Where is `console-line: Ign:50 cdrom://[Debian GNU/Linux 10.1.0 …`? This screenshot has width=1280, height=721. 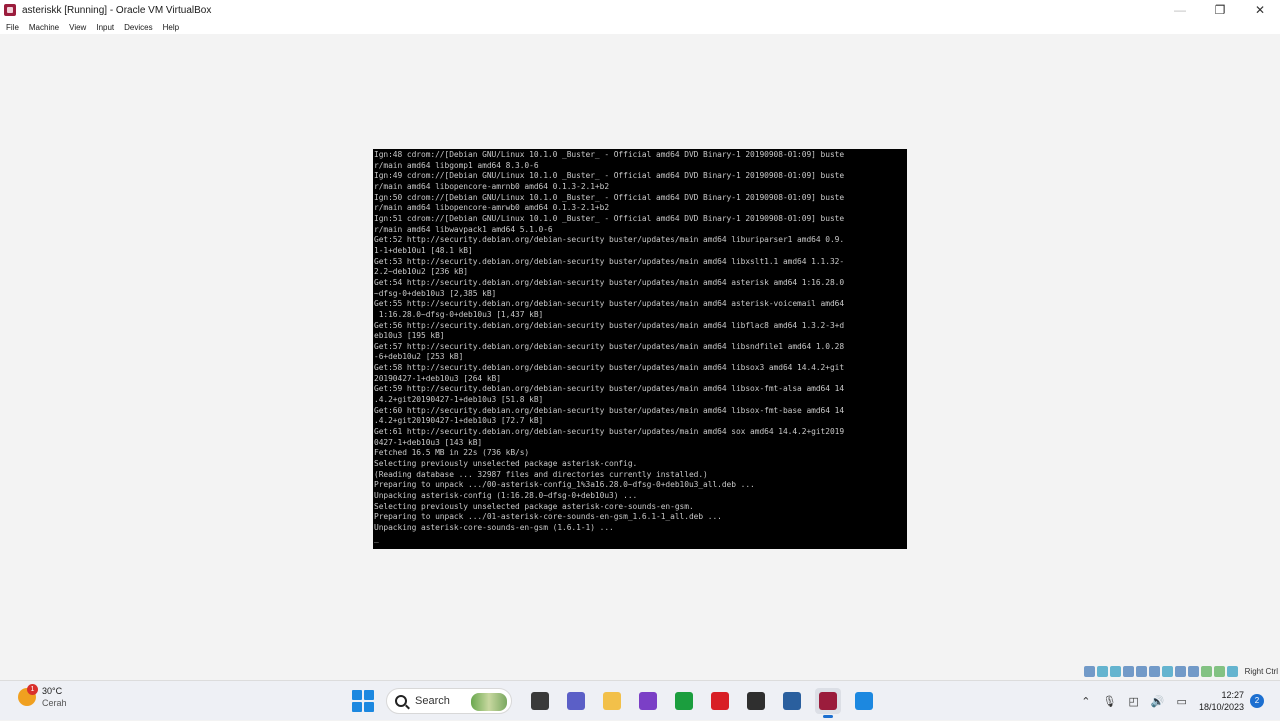
console-line: Ign:50 cdrom://[Debian GNU/Linux 10.1.0 … is located at coordinates (609, 197).